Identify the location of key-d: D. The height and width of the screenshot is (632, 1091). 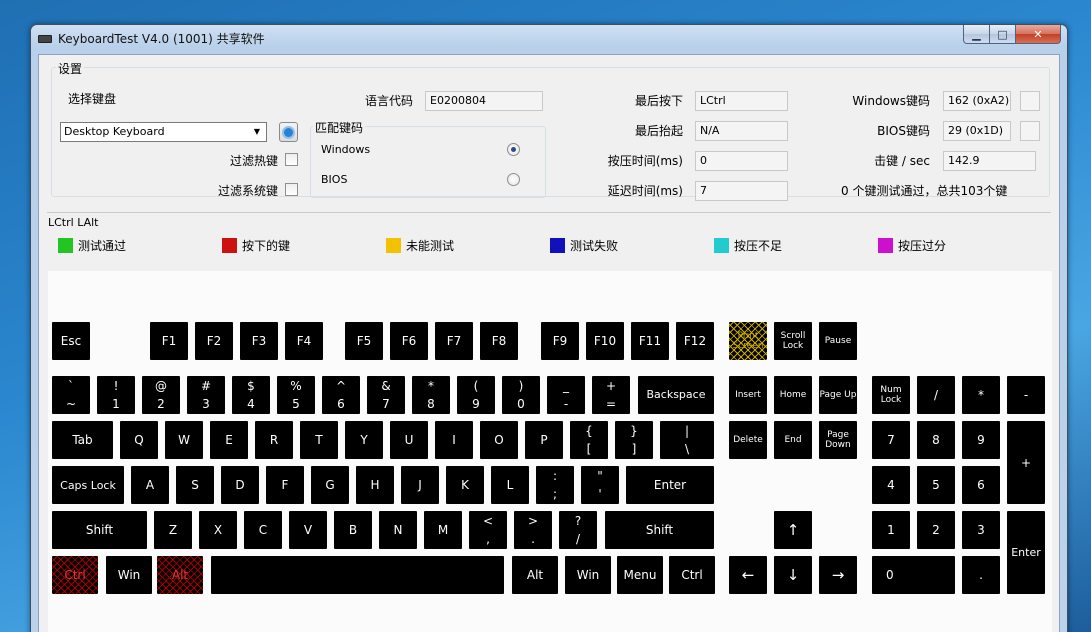
(240, 485).